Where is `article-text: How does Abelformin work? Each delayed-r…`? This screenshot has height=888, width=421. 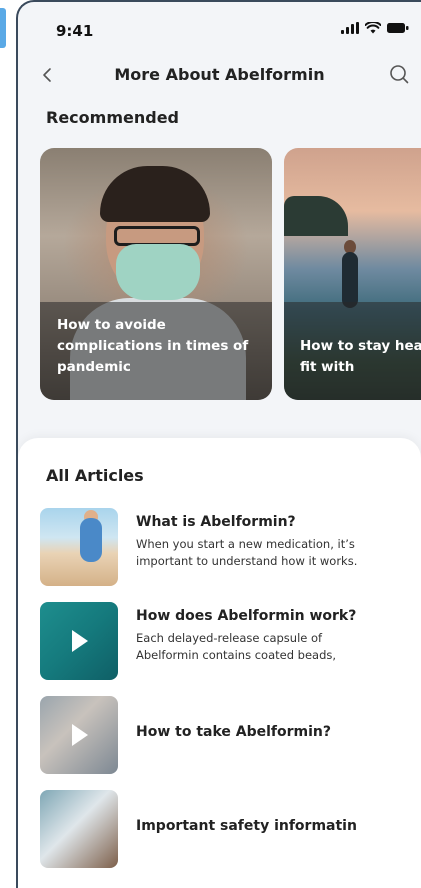 article-text: How does Abelformin work? Each delayed-r… is located at coordinates (274, 635).